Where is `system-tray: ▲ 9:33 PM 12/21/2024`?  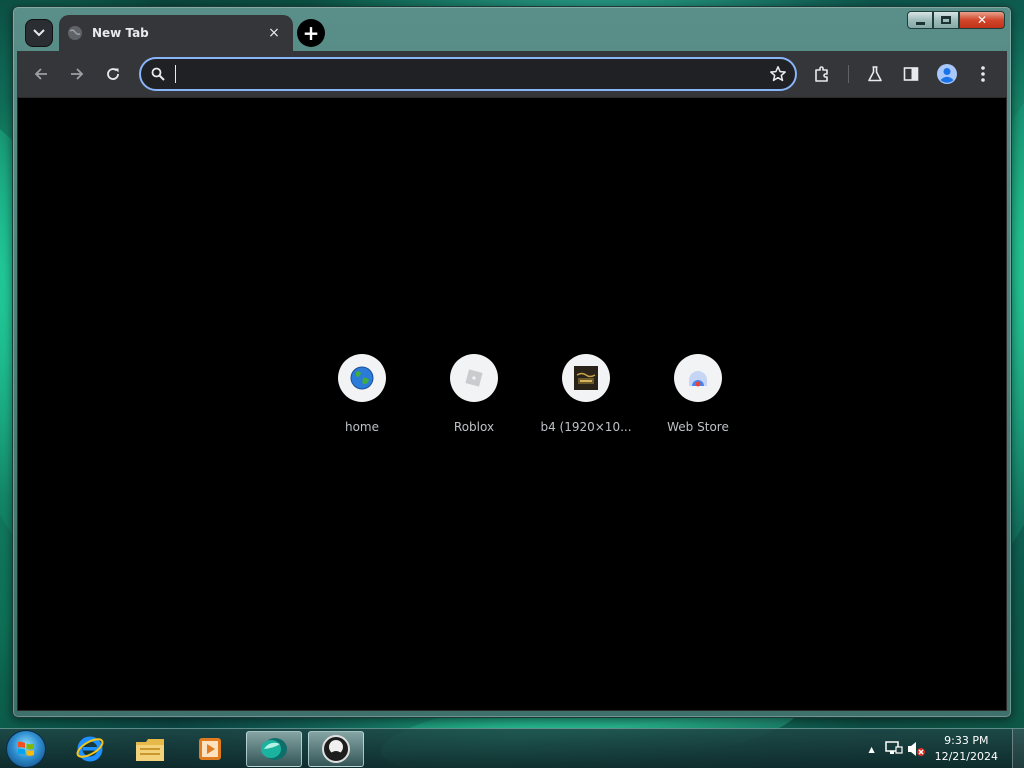
system-tray: ▲ 9:33 PM 12/21/2024 is located at coordinates (942, 748).